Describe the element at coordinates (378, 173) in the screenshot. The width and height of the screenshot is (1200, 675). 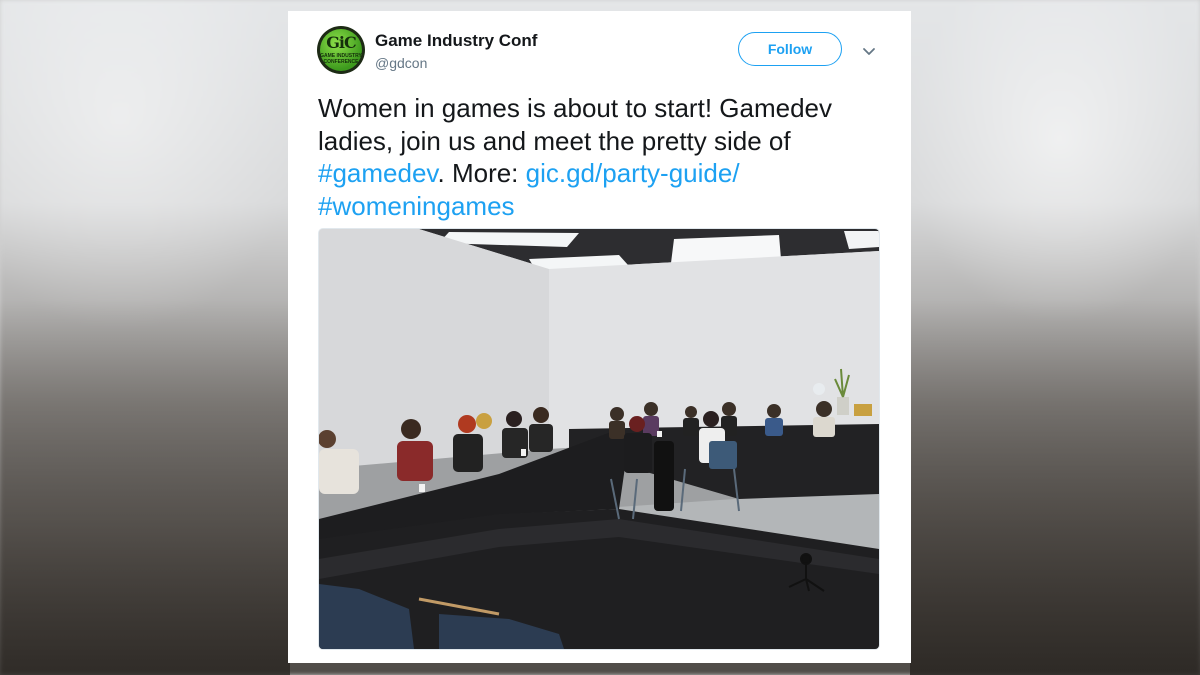
I see `hashtag-gamedev: #gamedev` at that location.